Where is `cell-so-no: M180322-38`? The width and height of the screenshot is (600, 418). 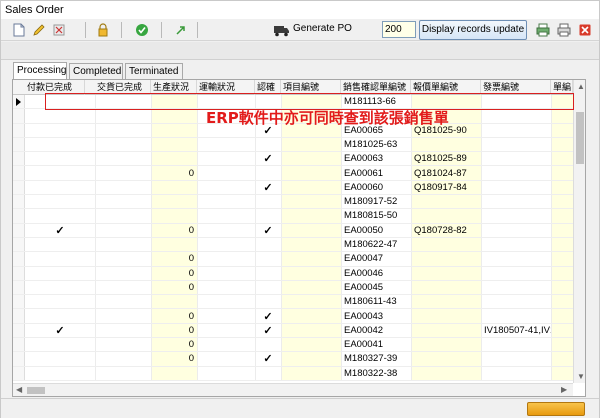
cell-so-no: M180322-38 is located at coordinates (371, 373).